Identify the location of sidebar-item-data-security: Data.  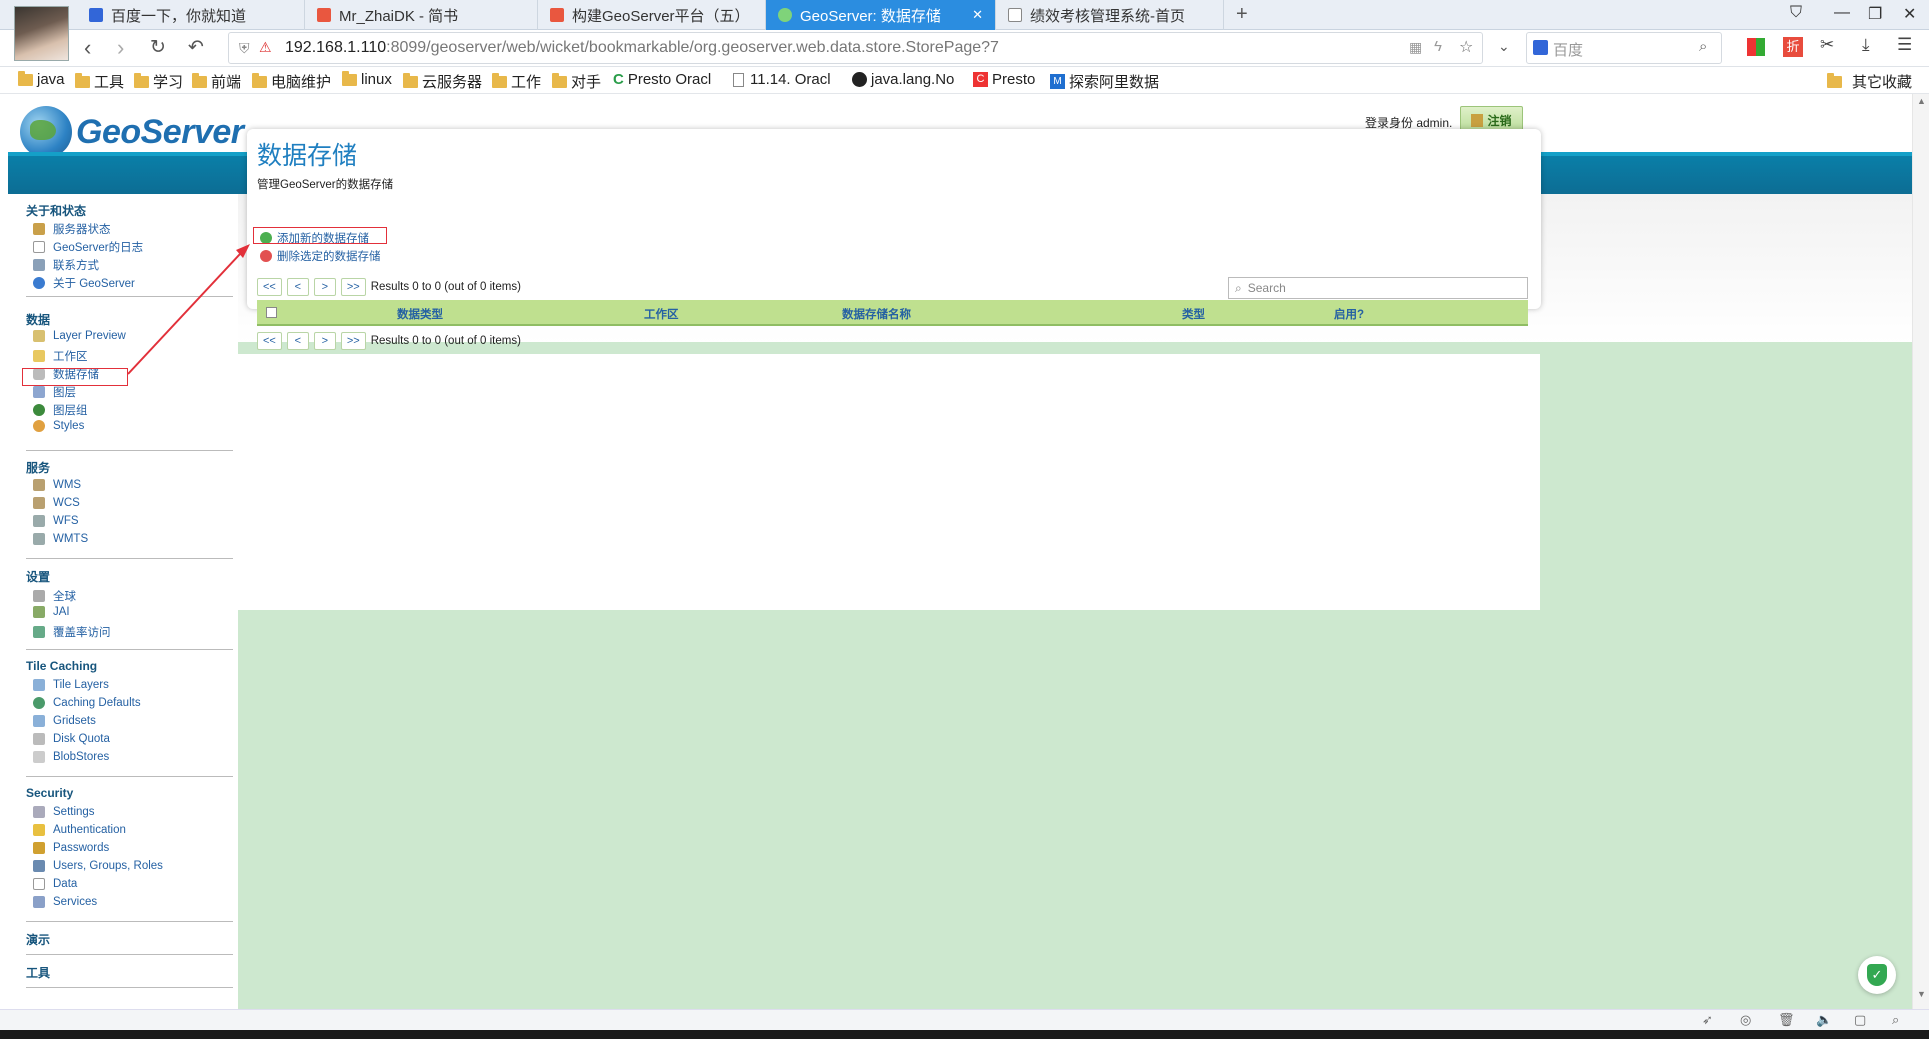
(55, 884).